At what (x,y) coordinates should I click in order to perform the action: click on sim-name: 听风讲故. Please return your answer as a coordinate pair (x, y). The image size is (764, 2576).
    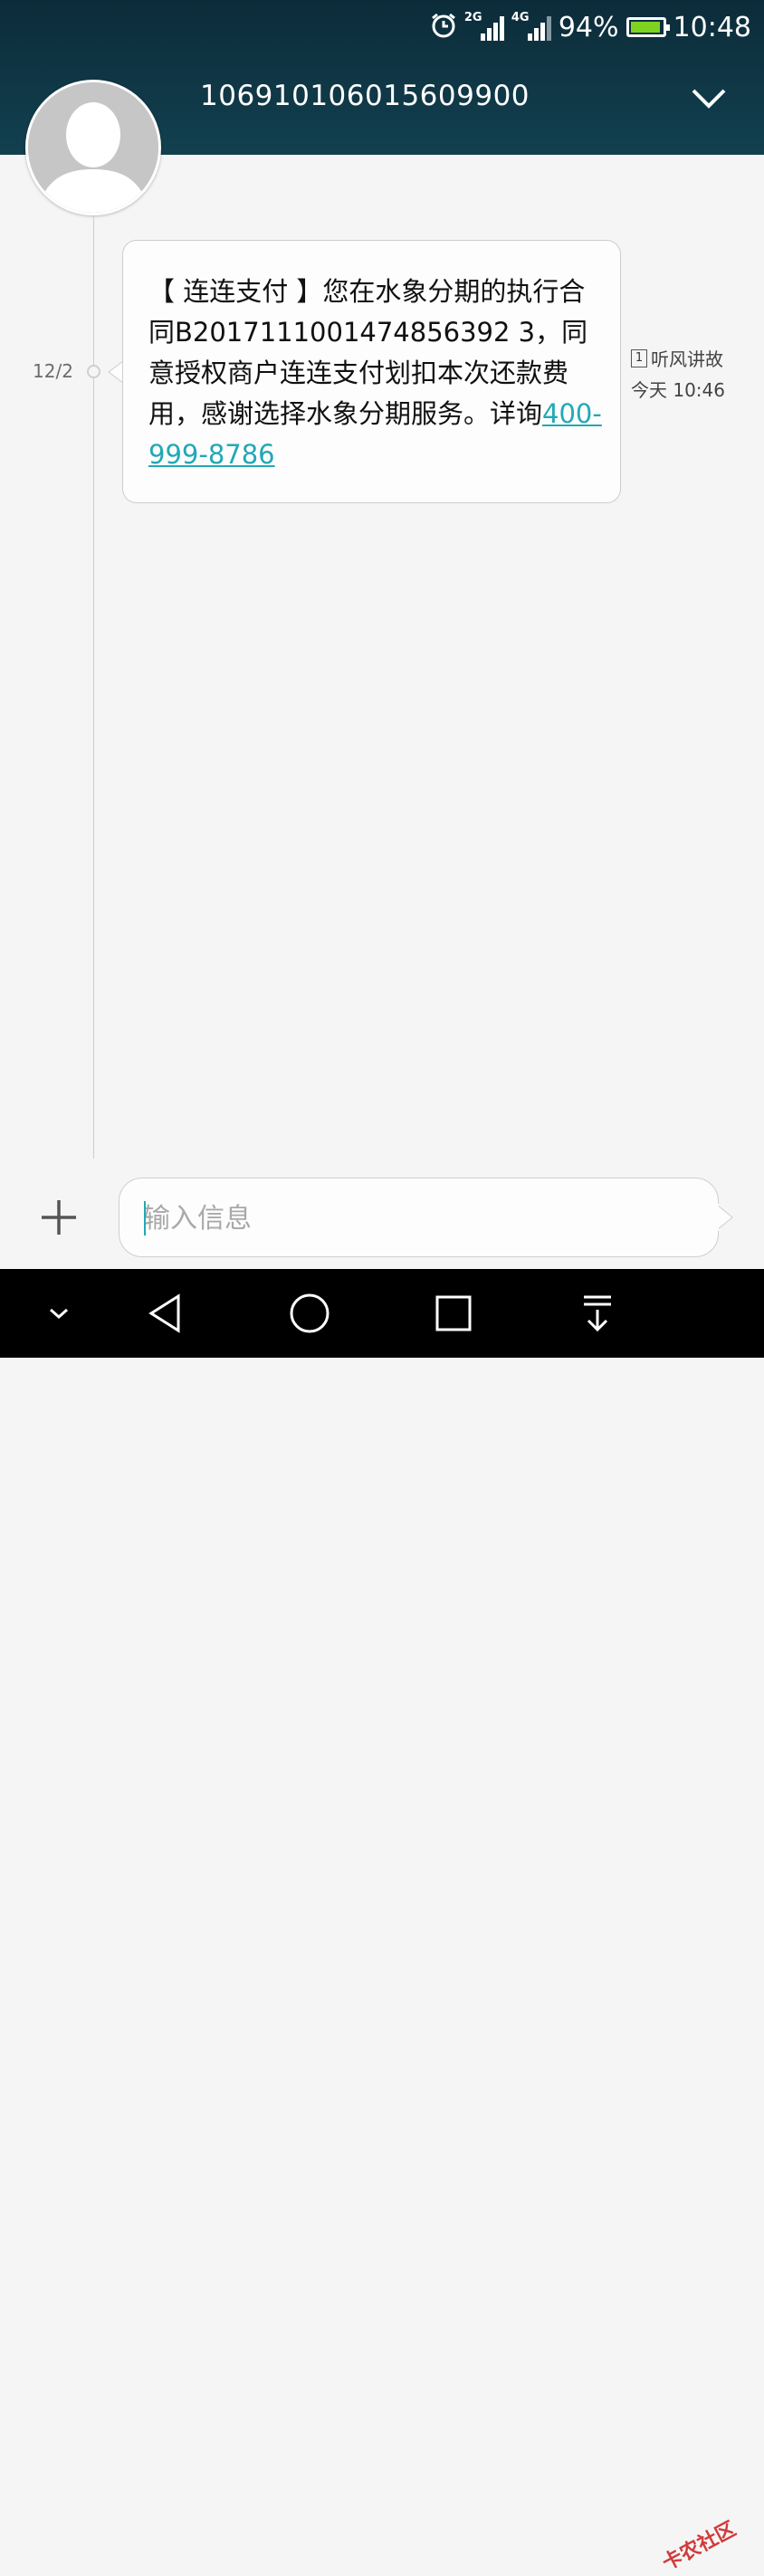
    Looking at the image, I should click on (687, 359).